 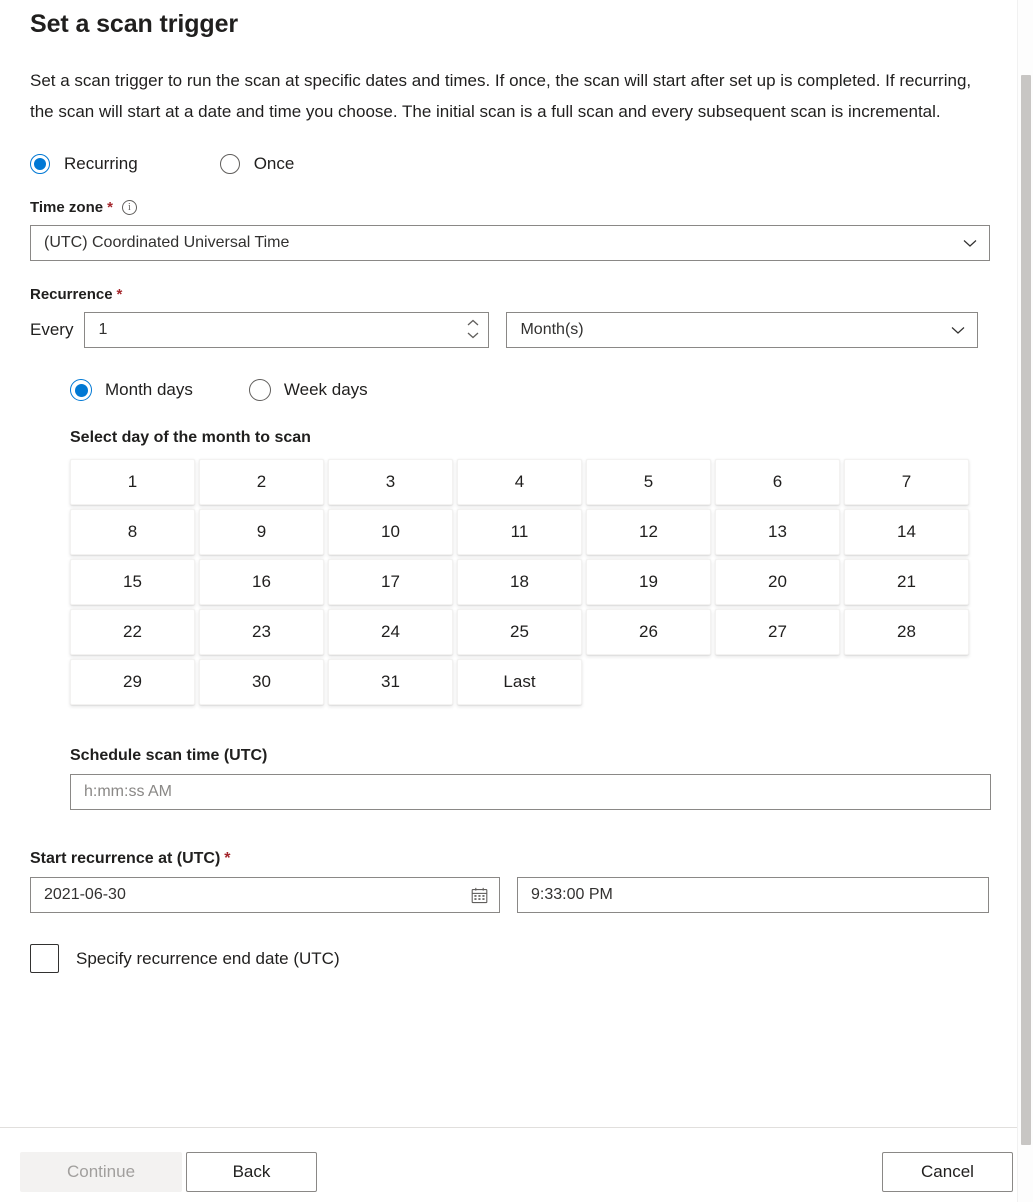 I want to click on day-cell: 8, so click(x=132, y=532).